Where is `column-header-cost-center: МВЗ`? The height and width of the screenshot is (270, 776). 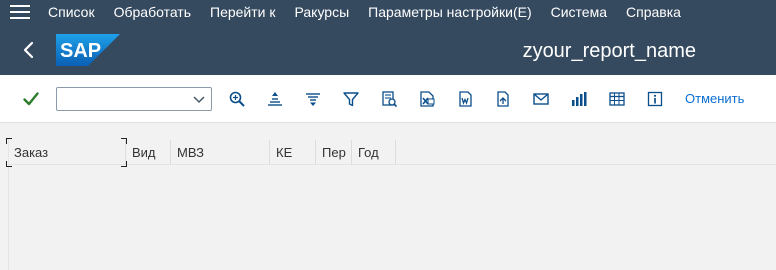
column-header-cost-center: МВЗ is located at coordinates (220, 152).